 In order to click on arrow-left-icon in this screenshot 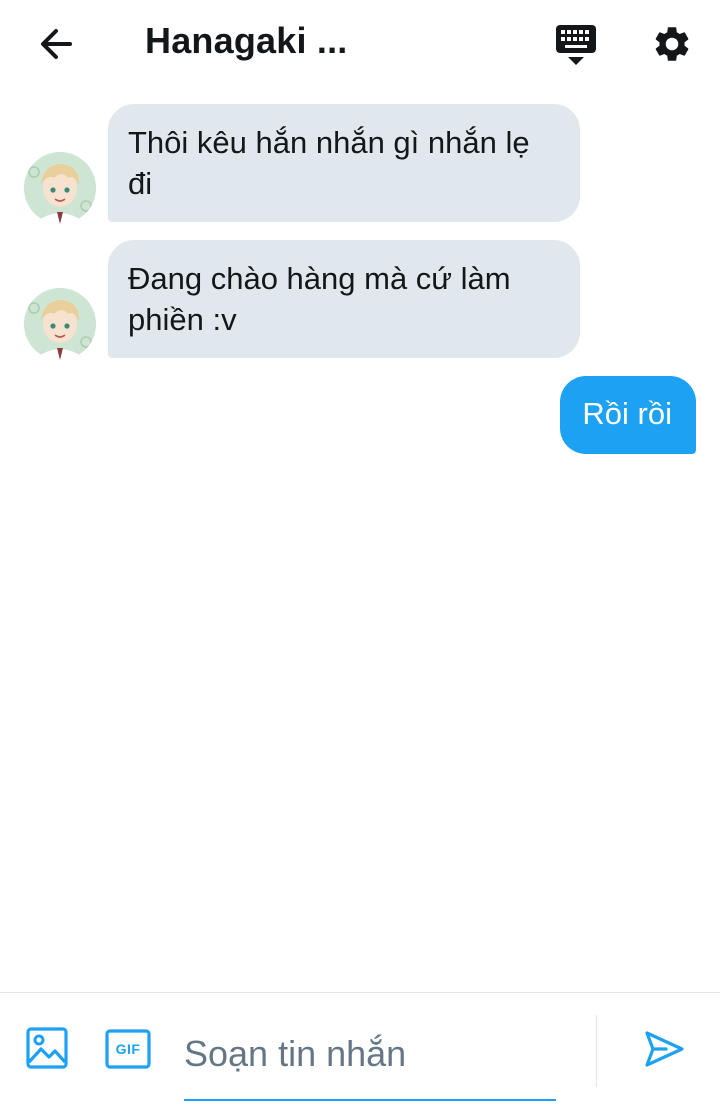, I will do `click(56, 44)`.